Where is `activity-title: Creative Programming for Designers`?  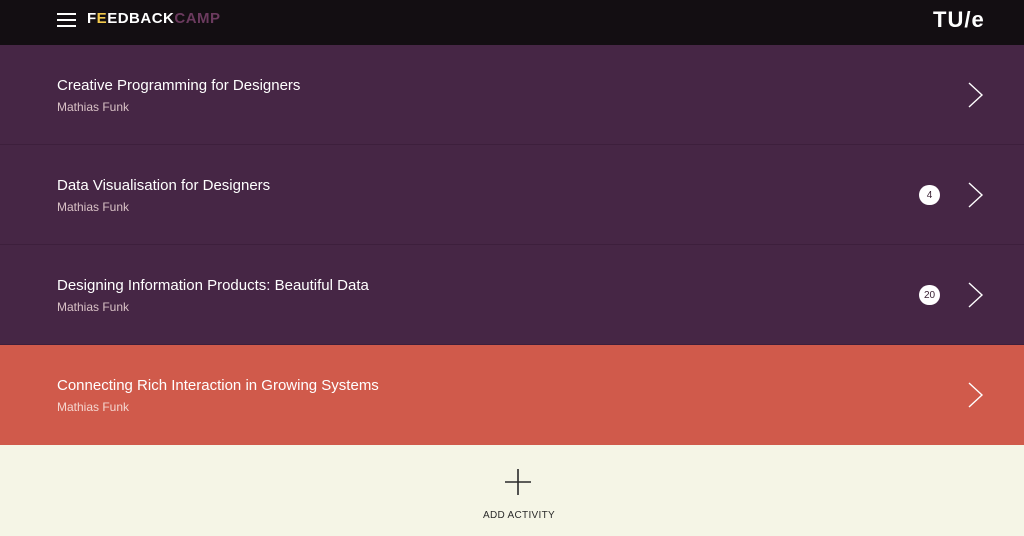
activity-title: Creative Programming for Designers is located at coordinates (179, 85).